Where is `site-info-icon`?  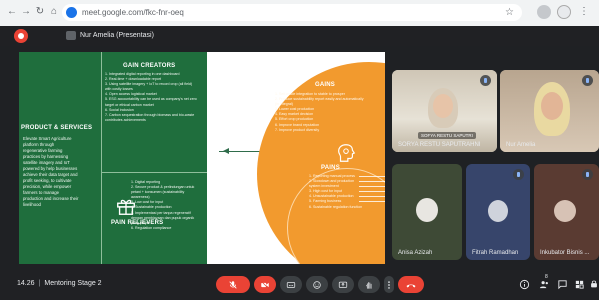 site-info-icon is located at coordinates (71, 12).